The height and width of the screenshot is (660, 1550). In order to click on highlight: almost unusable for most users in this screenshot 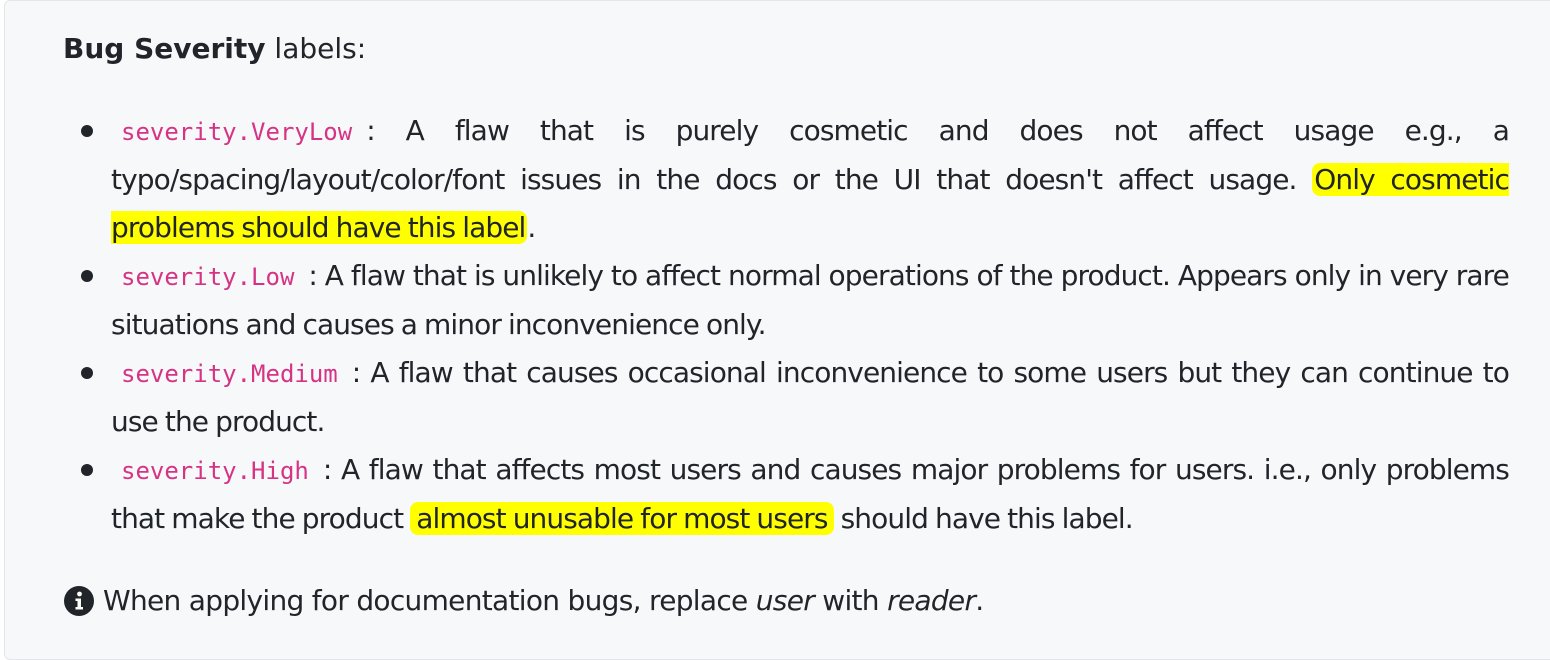, I will do `click(622, 518)`.